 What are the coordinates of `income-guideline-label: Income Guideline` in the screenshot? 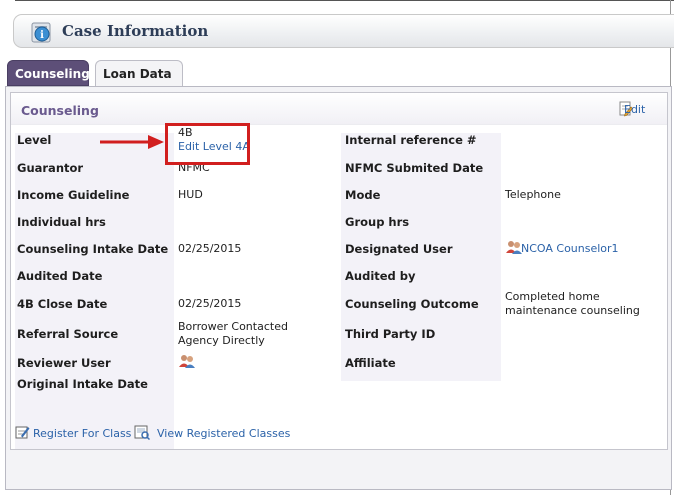 It's located at (73, 195).